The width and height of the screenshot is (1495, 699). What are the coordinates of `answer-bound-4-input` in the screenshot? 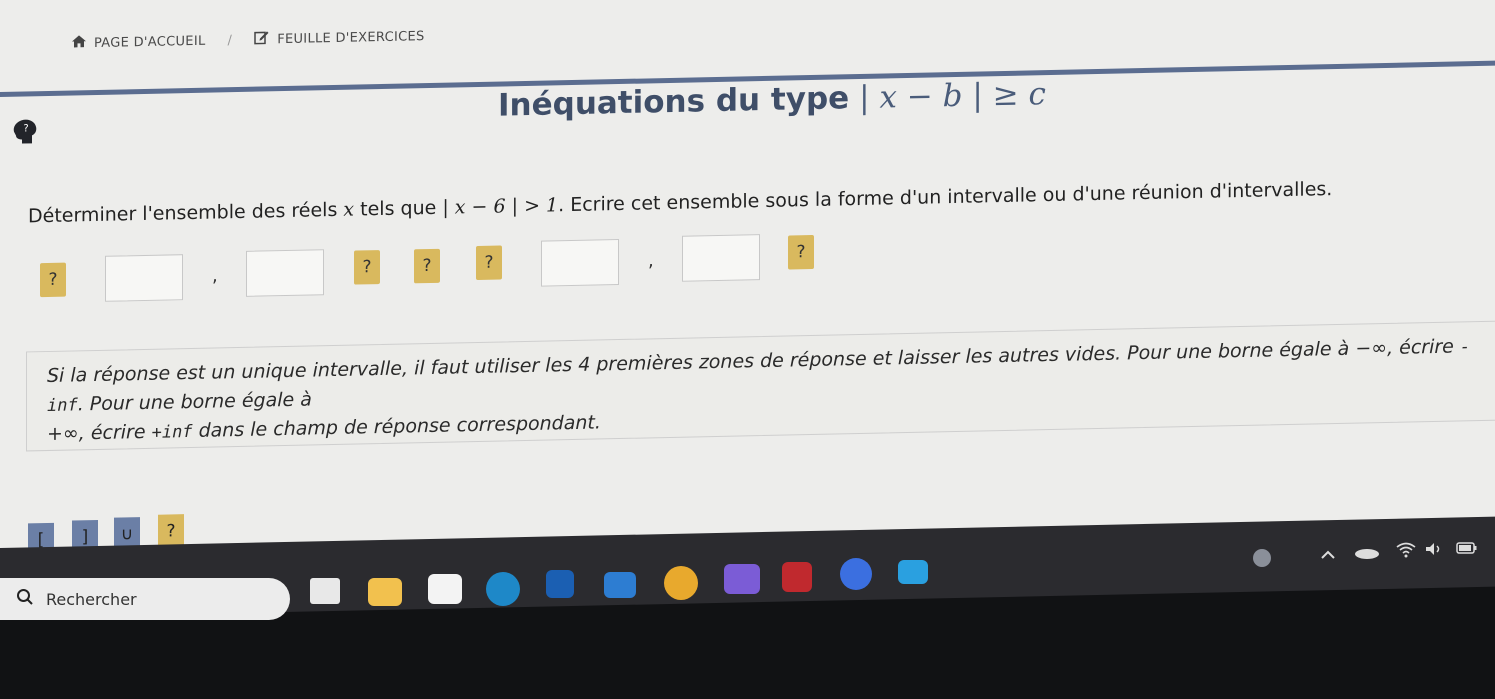 It's located at (721, 258).